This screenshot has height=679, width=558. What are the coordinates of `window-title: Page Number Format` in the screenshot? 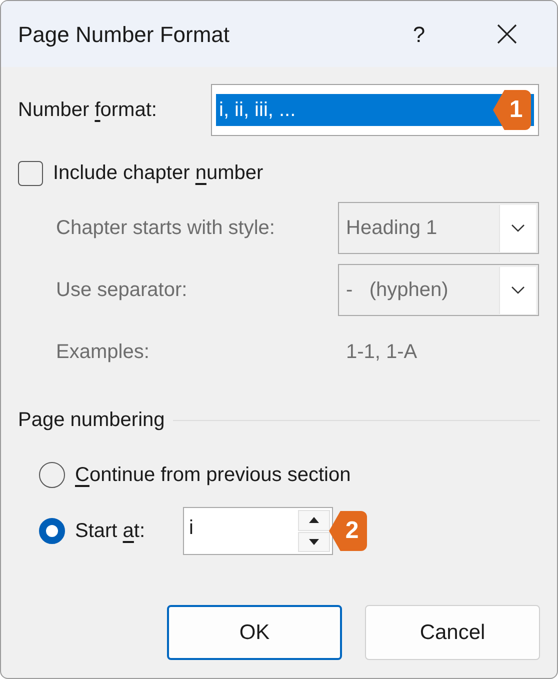 It's located at (124, 34).